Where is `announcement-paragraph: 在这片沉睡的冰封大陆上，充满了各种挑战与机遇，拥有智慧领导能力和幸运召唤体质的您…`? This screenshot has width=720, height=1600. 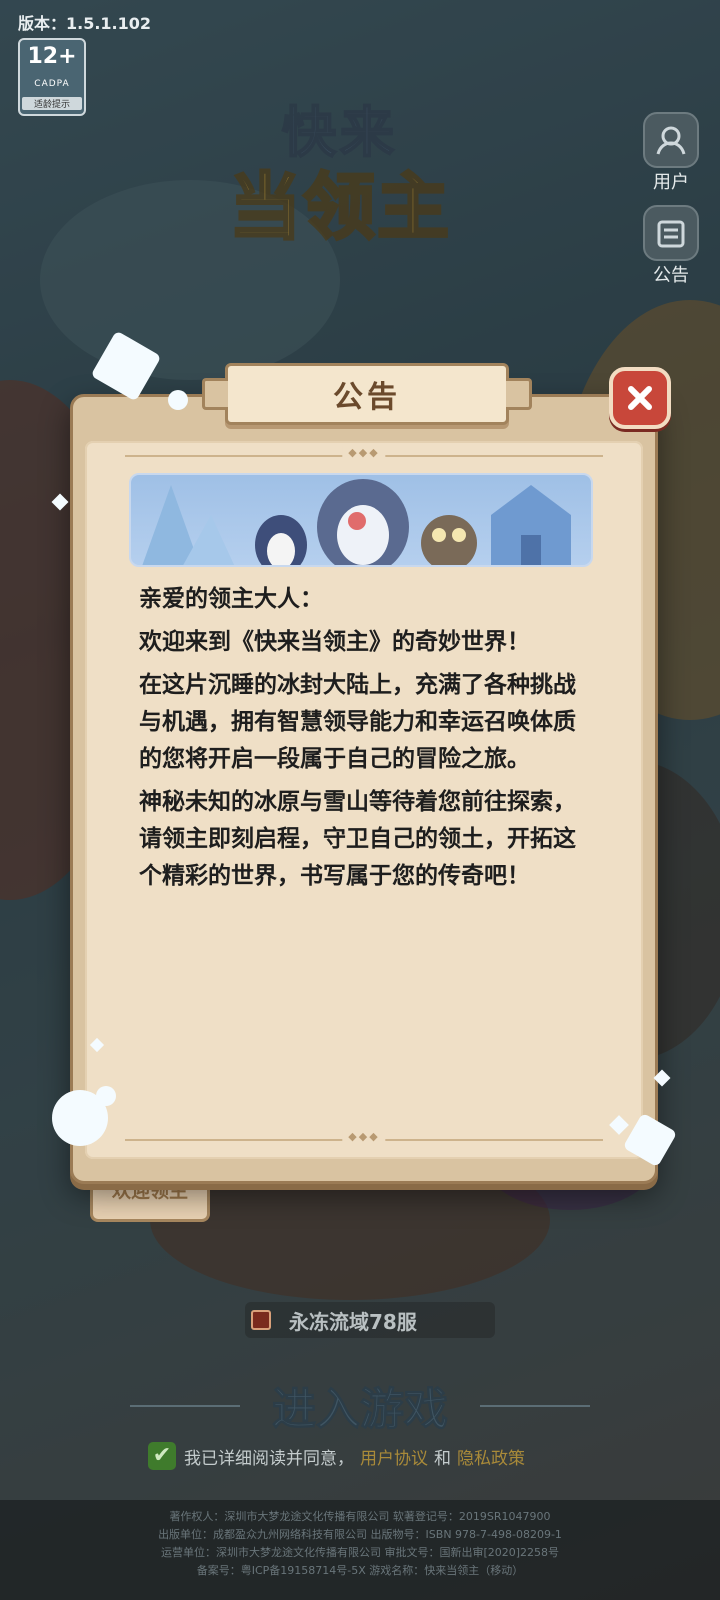 announcement-paragraph: 在这片沉睡的冰封大陆上，充满了各种挑战与机遇，拥有智慧领导能力和幸运召唤体质的您… is located at coordinates (357, 722).